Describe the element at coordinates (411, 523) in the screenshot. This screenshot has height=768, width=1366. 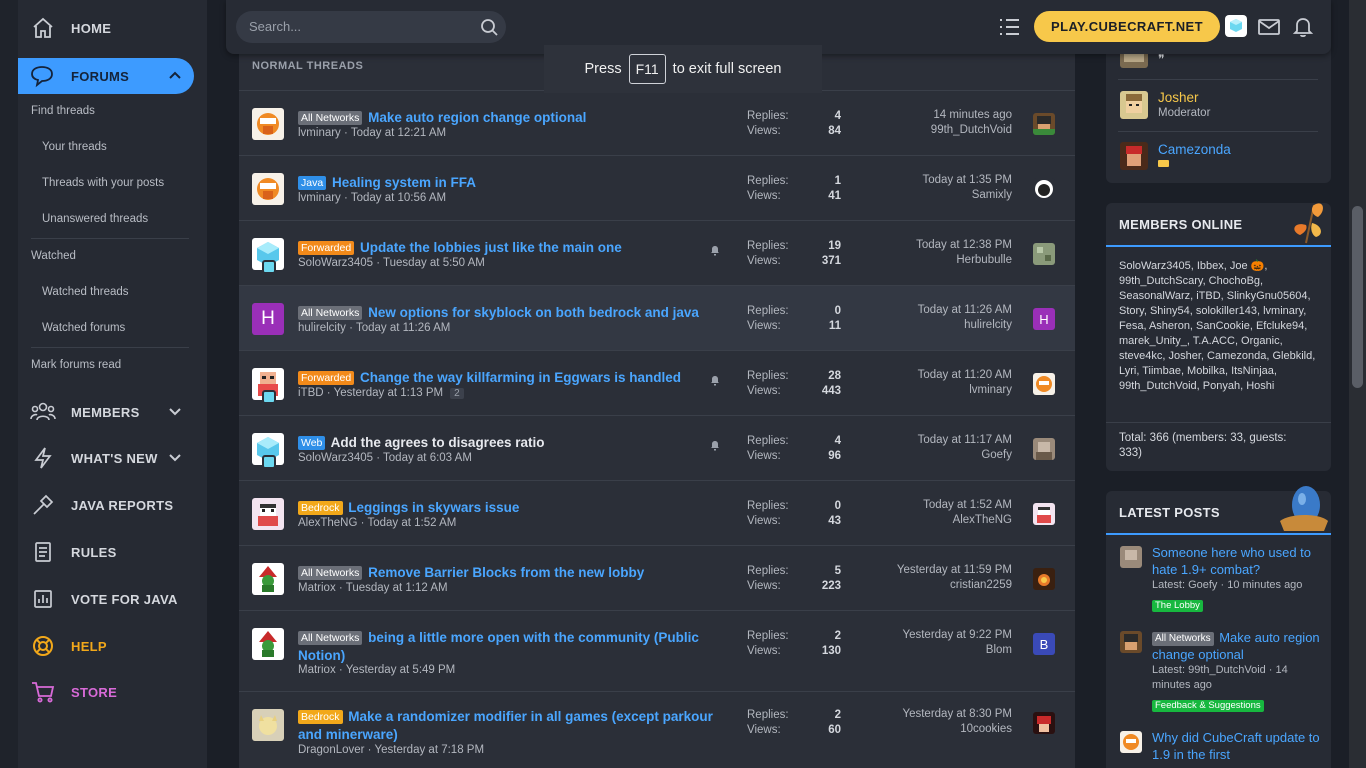
I see `thread-date: Today at 1:52 AM` at that location.